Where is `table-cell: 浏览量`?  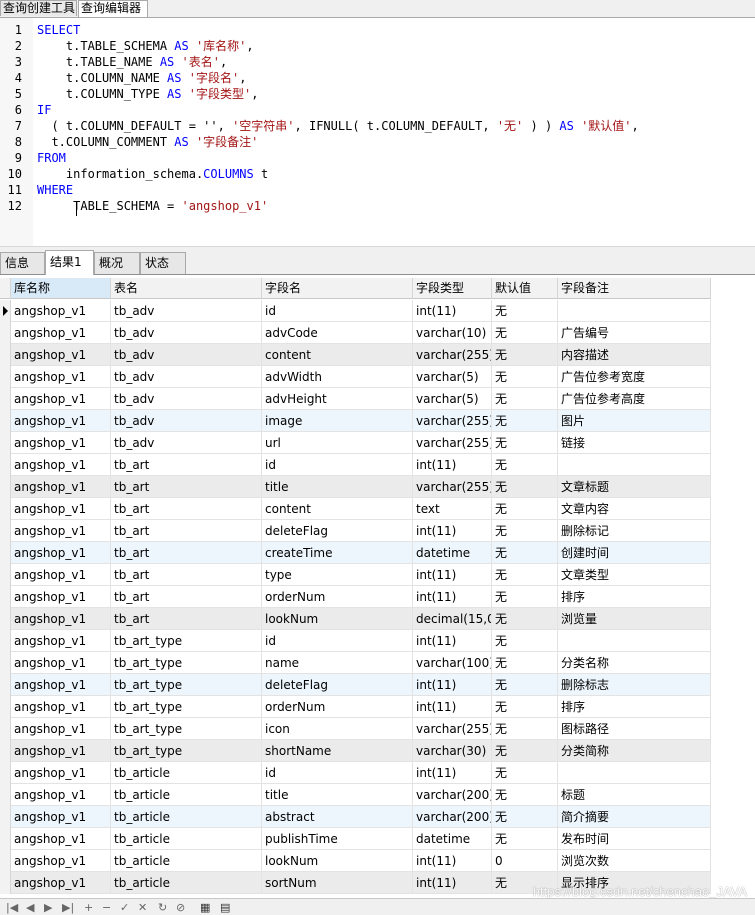
table-cell: 浏览量 is located at coordinates (634, 619).